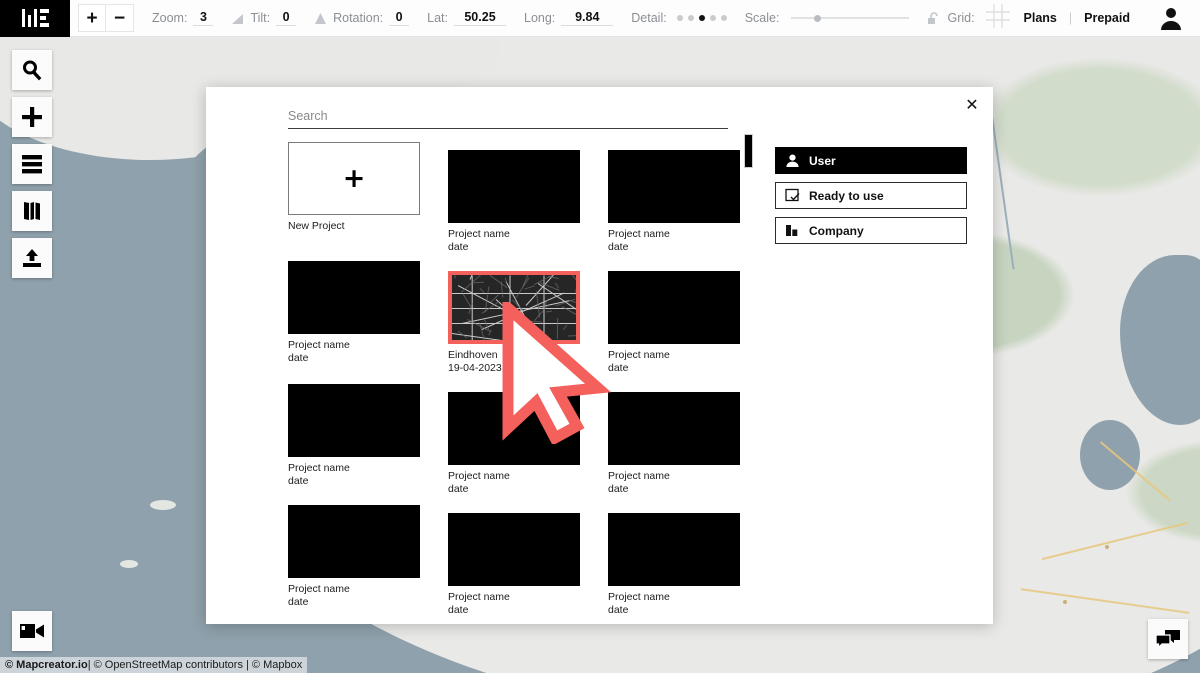  What do you see at coordinates (587, 18) in the screenshot?
I see `longitude-value: 9.84` at bounding box center [587, 18].